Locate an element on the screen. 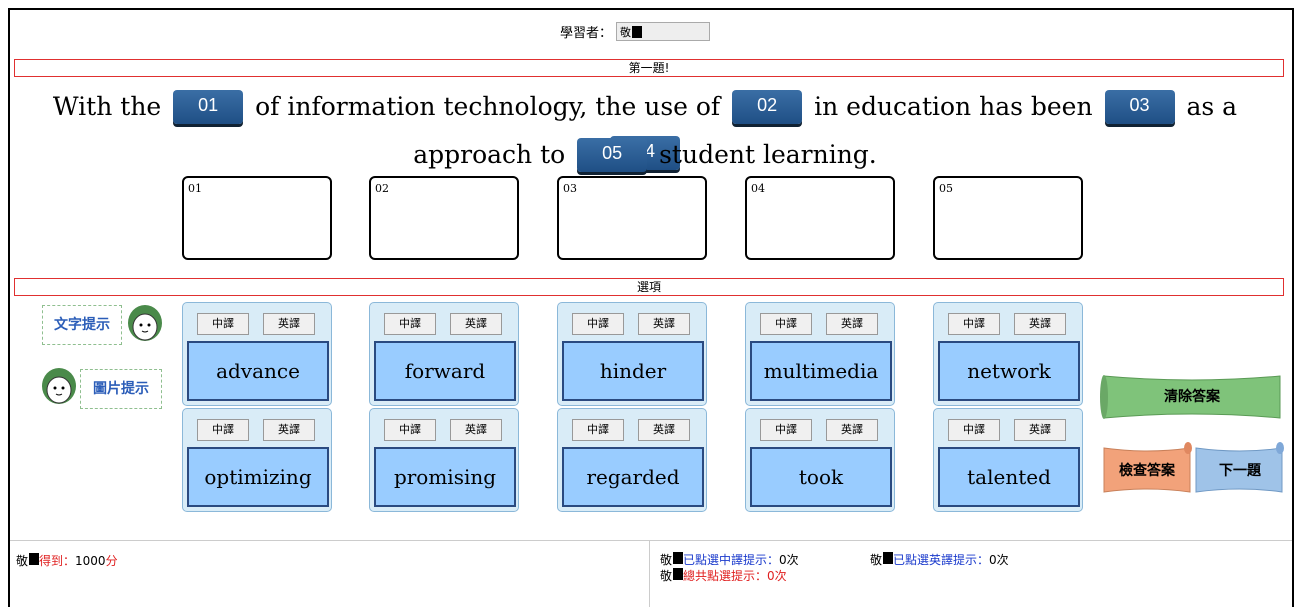  sentence-fragment: approach to is located at coordinates (489, 154).